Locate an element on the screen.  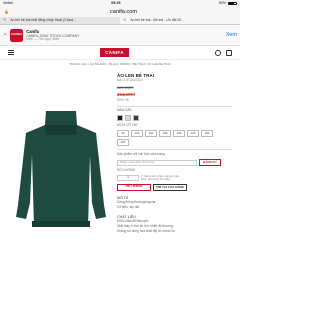
battery-icon is located at coordinates (232, 3).